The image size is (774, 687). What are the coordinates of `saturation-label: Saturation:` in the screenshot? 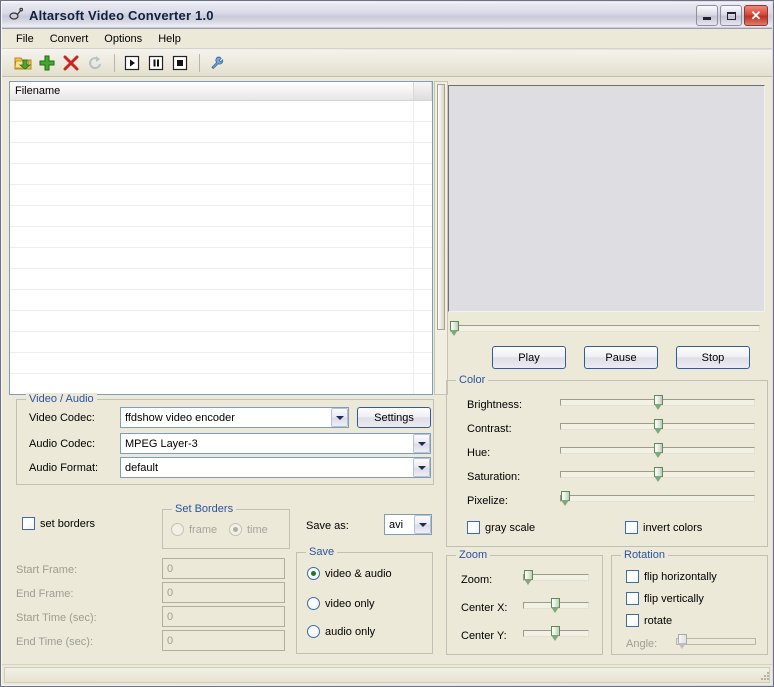 It's located at (494, 477).